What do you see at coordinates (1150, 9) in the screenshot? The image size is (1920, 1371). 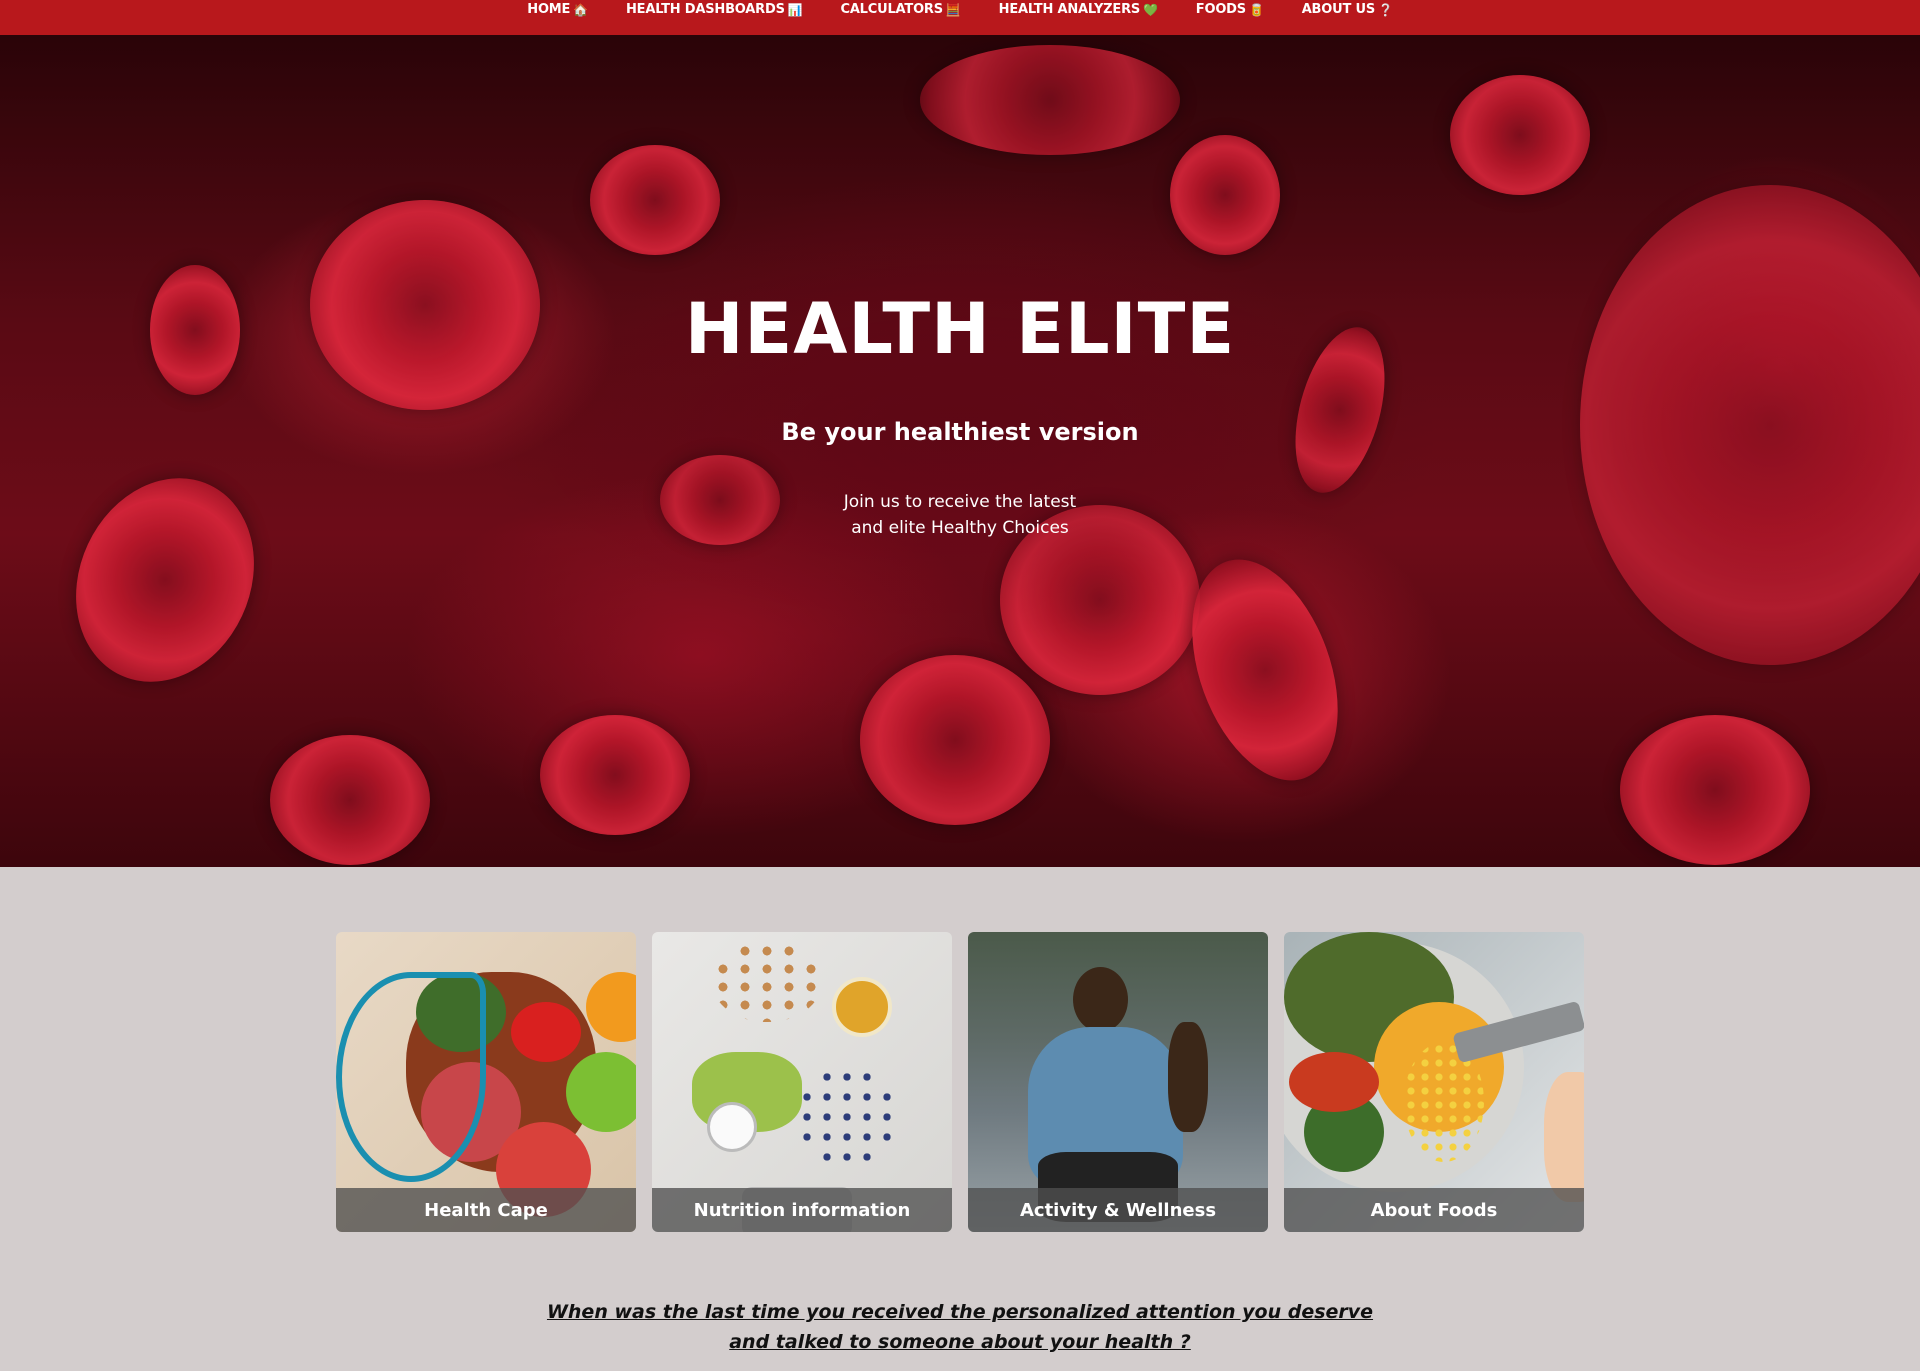 I see `green-heart-icon: 💚` at bounding box center [1150, 9].